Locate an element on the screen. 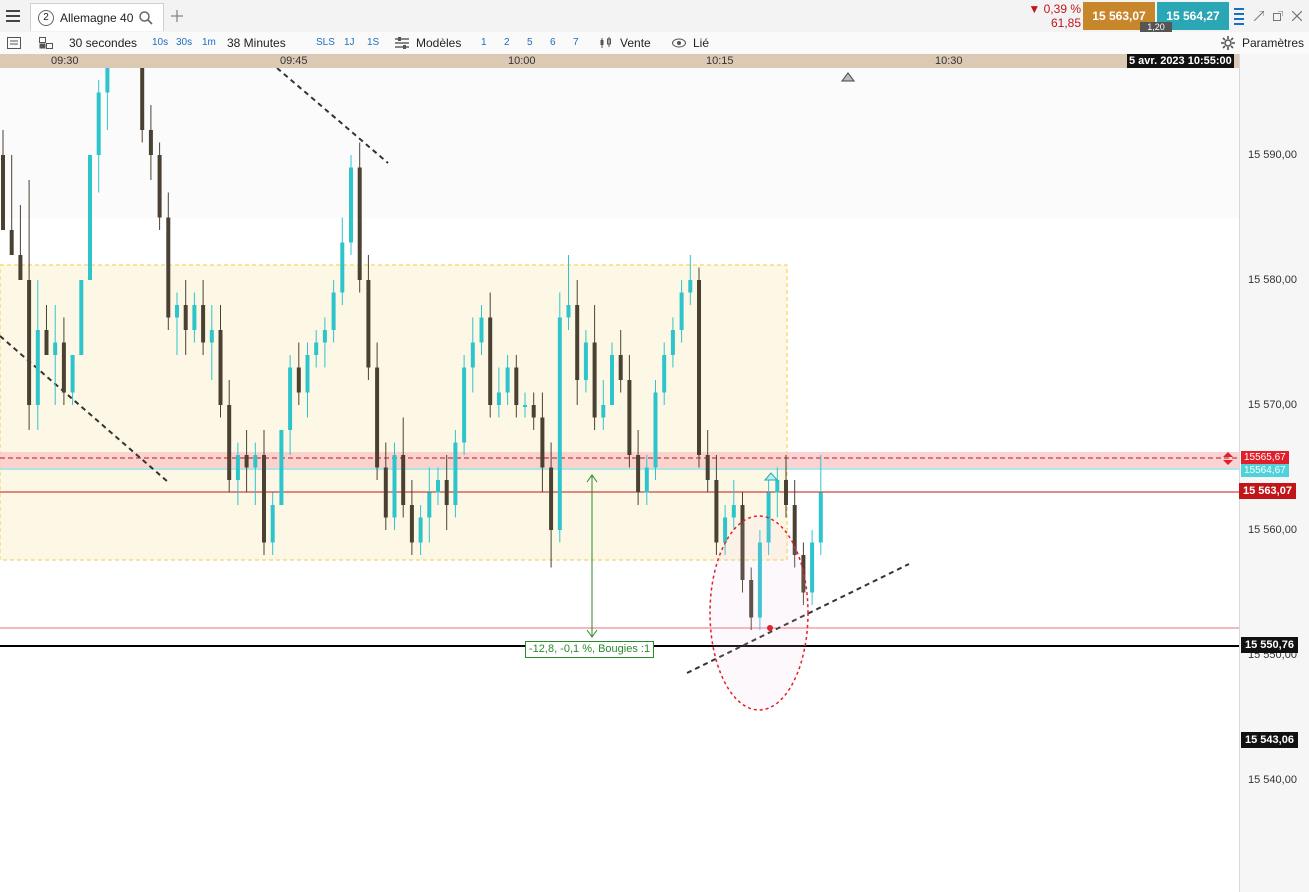 The image size is (1309, 892). support-flag: 15 550,76 is located at coordinates (1269, 645).